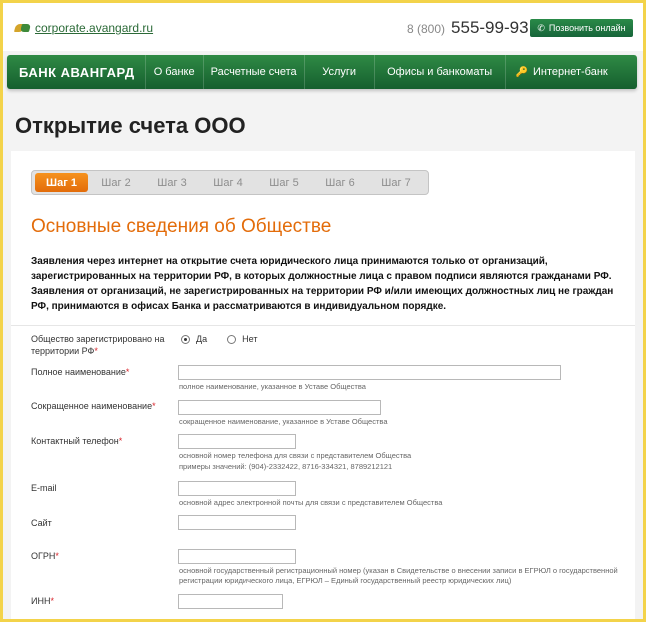 This screenshot has height=622, width=646. What do you see at coordinates (541, 27) in the screenshot?
I see `phone-icon: ✆` at bounding box center [541, 27].